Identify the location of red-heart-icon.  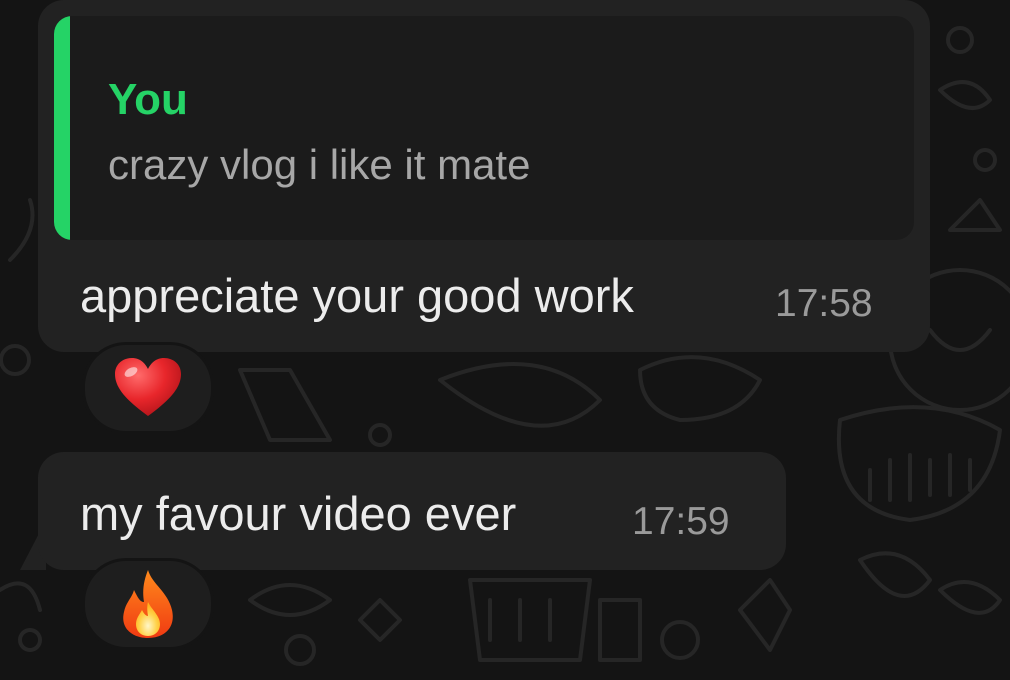
(148, 387).